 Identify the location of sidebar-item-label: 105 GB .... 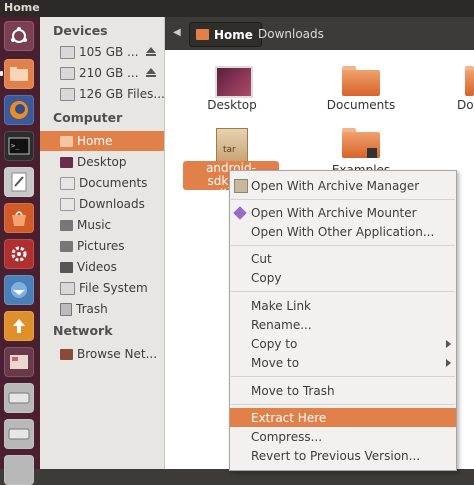
(109, 52).